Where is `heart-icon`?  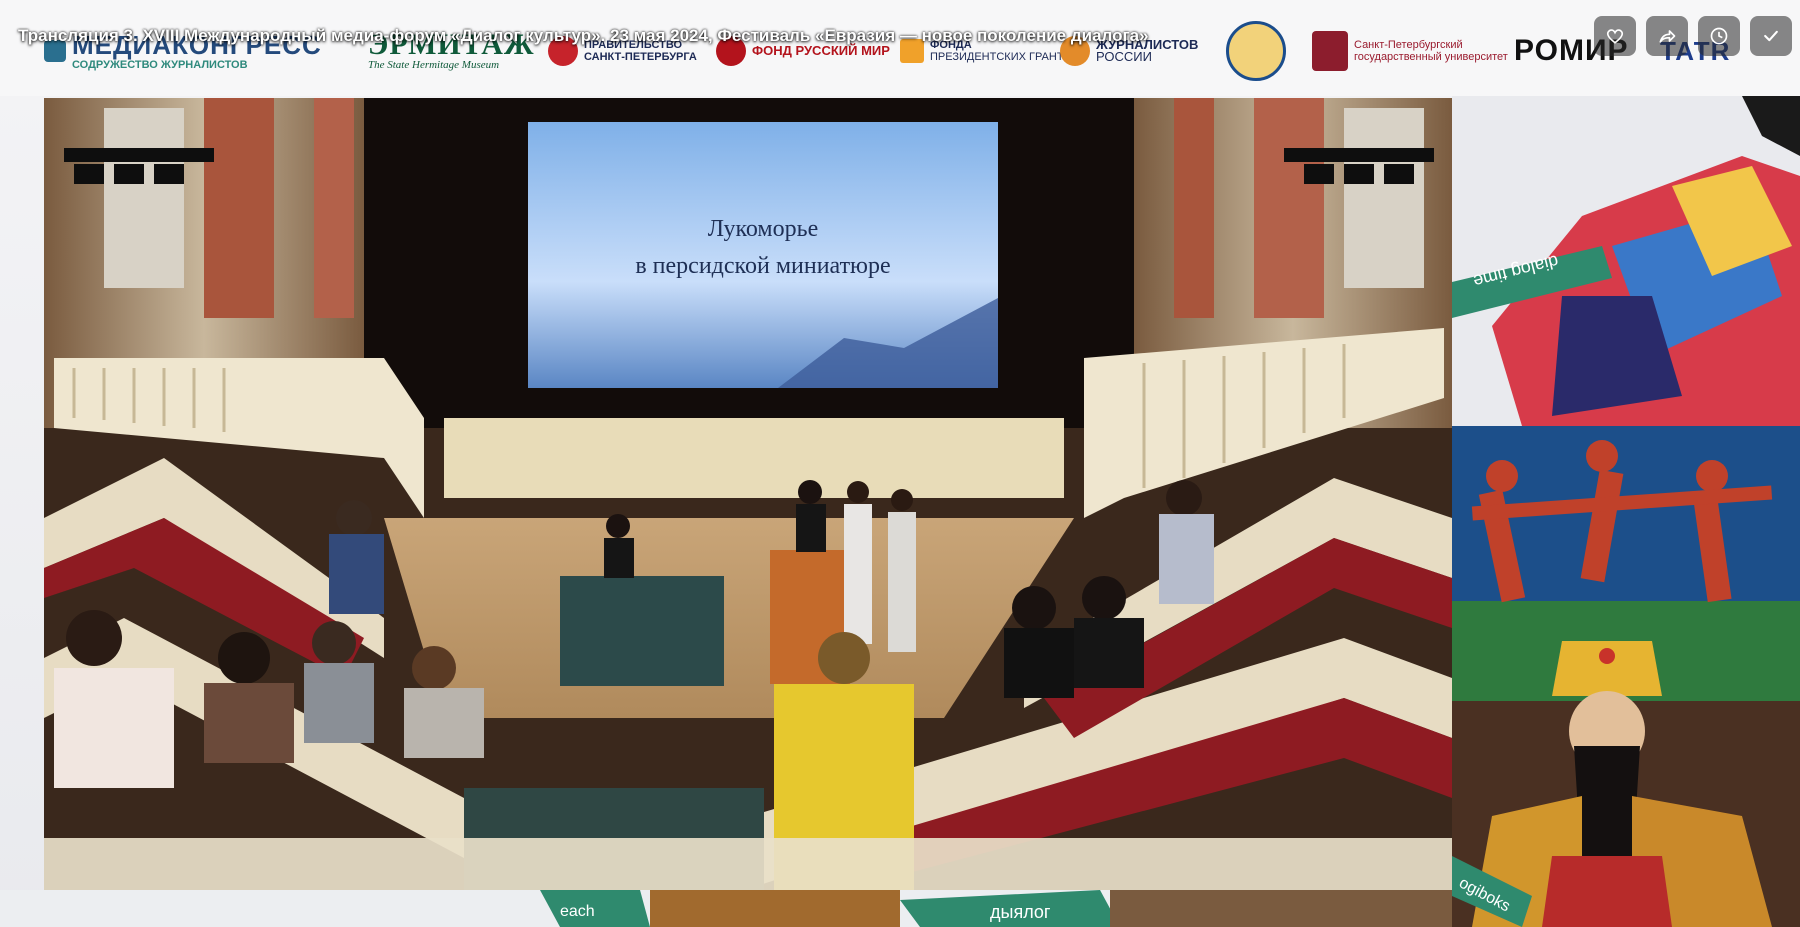 heart-icon is located at coordinates (1615, 36).